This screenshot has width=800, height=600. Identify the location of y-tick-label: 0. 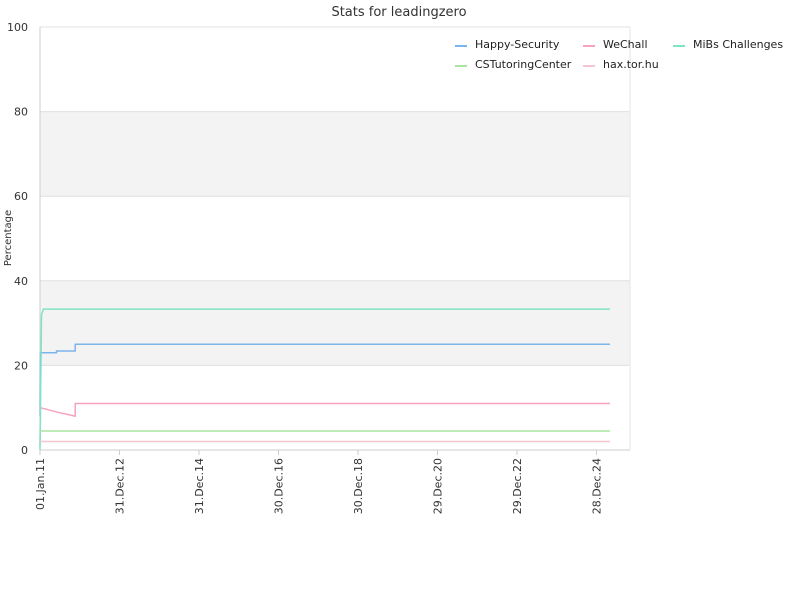
(24, 450).